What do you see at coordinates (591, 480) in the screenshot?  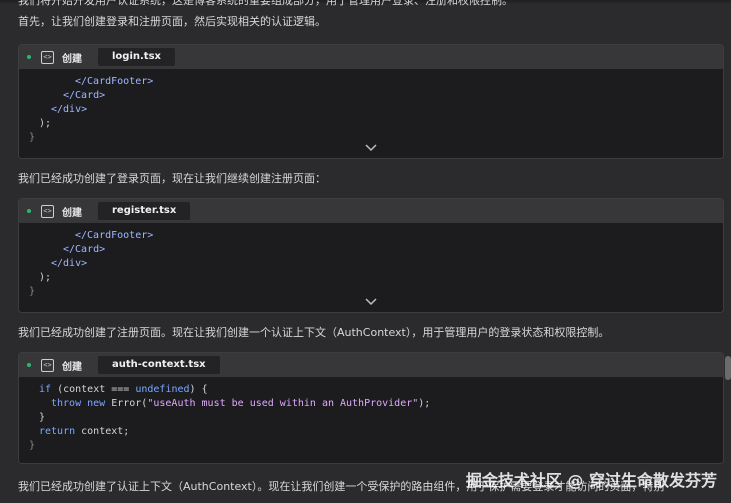 I see `watermark-text: 掘金技术社区 @ 穿过生命散发芬芳` at bounding box center [591, 480].